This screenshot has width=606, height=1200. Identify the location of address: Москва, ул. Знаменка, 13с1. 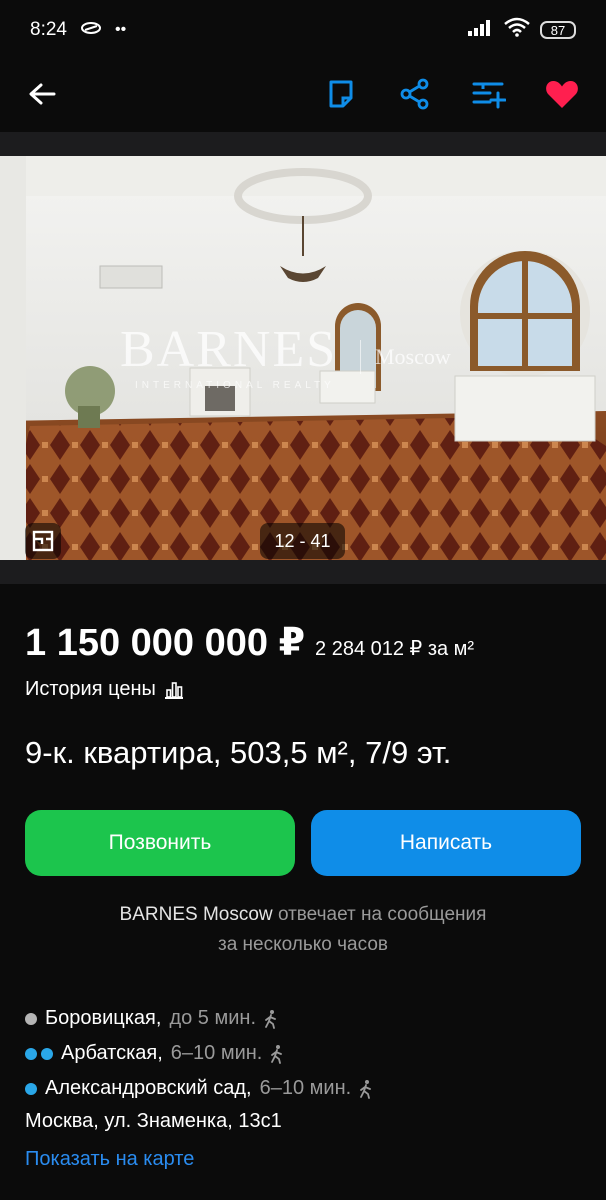
(153, 1121).